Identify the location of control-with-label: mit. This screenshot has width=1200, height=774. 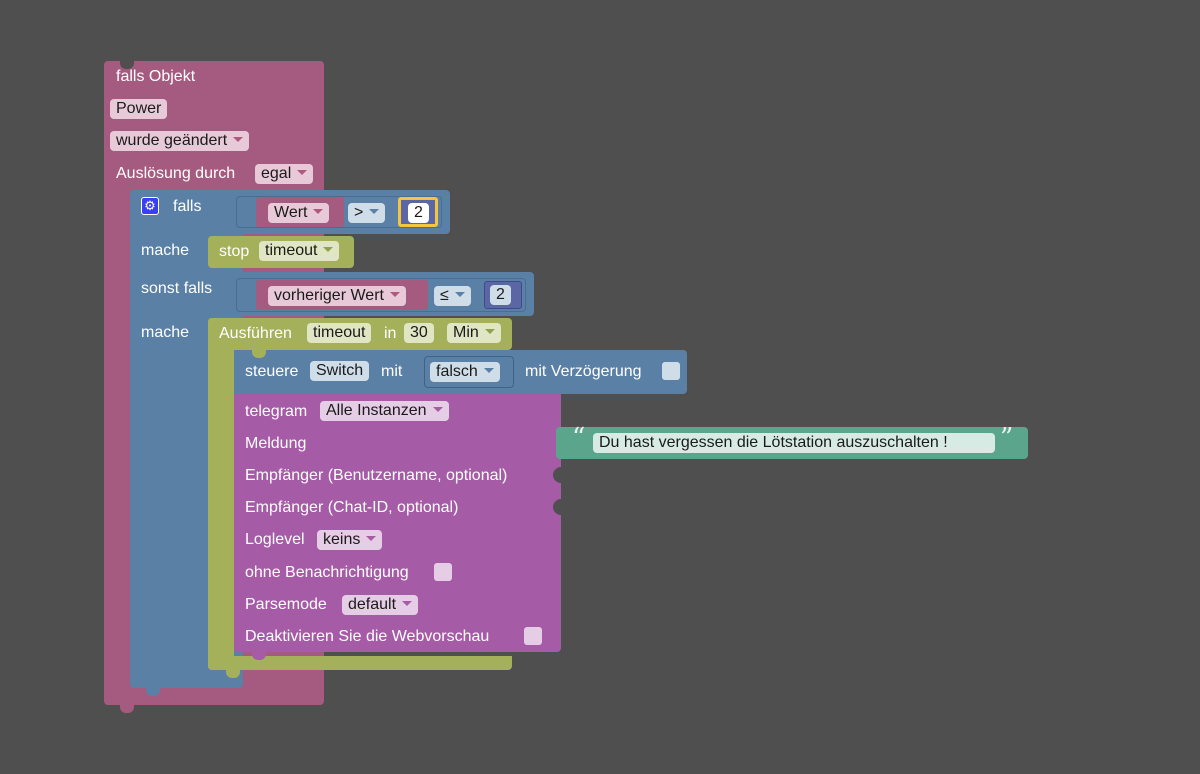
(392, 371).